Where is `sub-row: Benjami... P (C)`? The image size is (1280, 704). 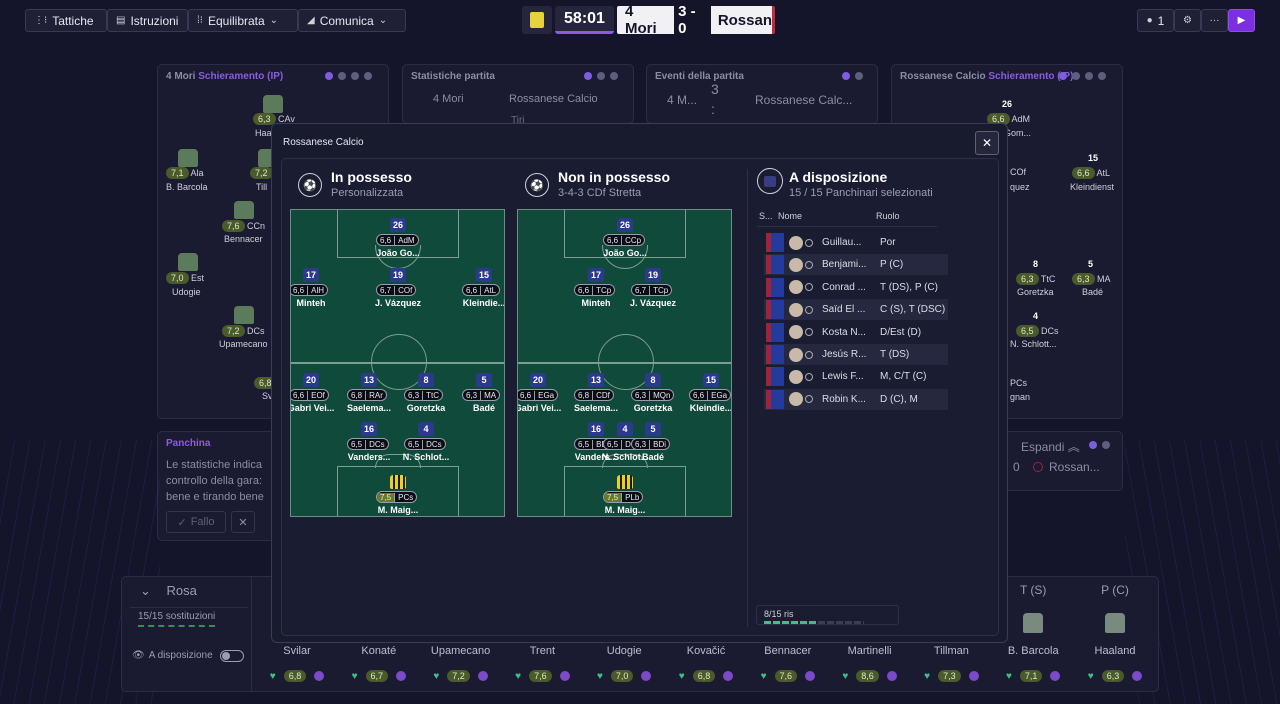 sub-row: Benjami... P (C) is located at coordinates (856, 265).